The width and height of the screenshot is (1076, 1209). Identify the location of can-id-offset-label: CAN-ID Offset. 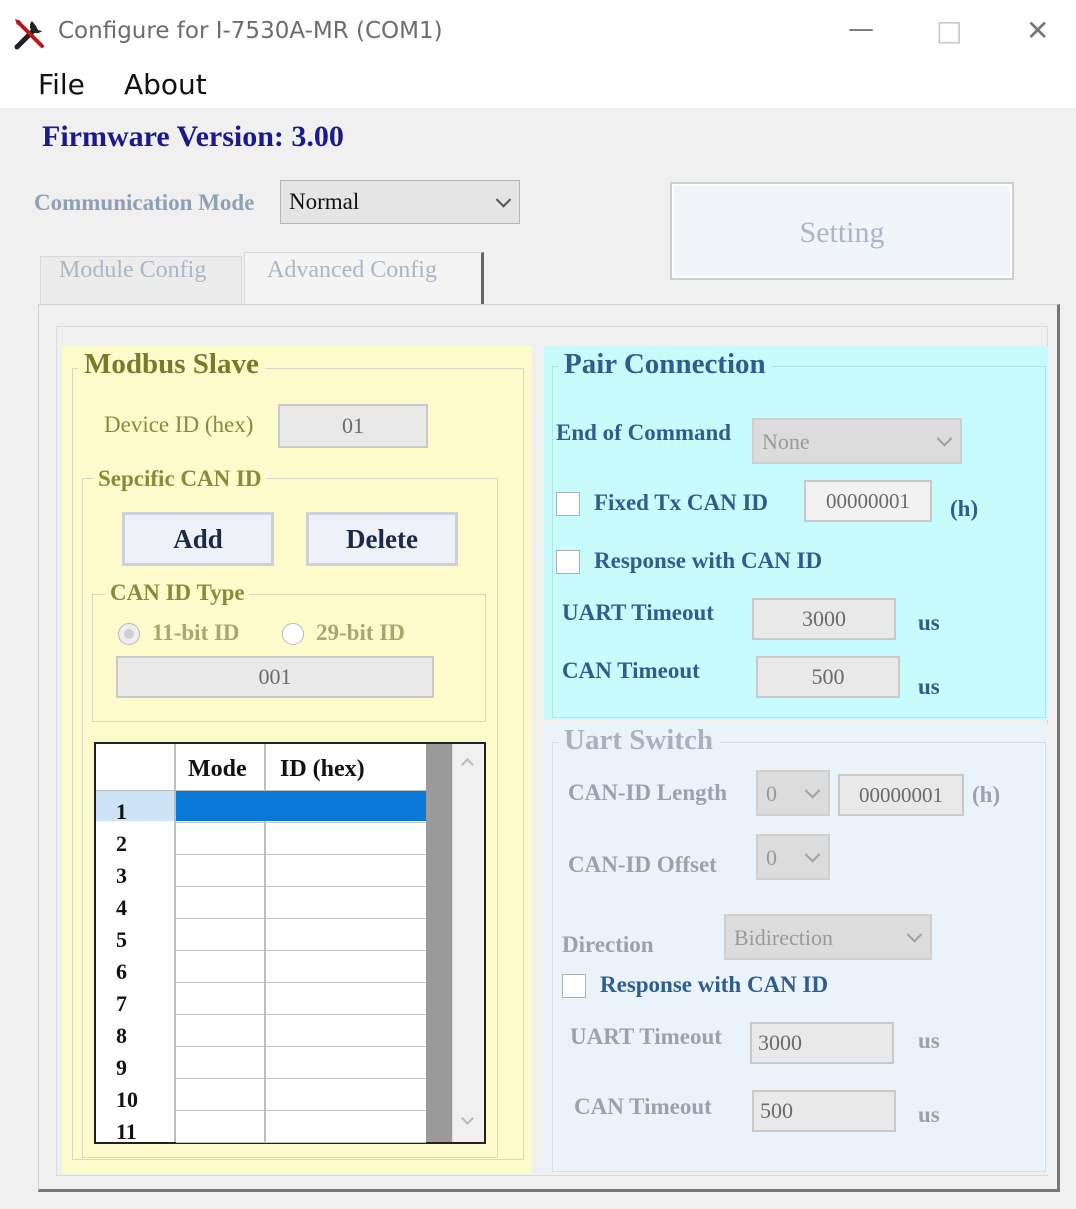
(642, 864).